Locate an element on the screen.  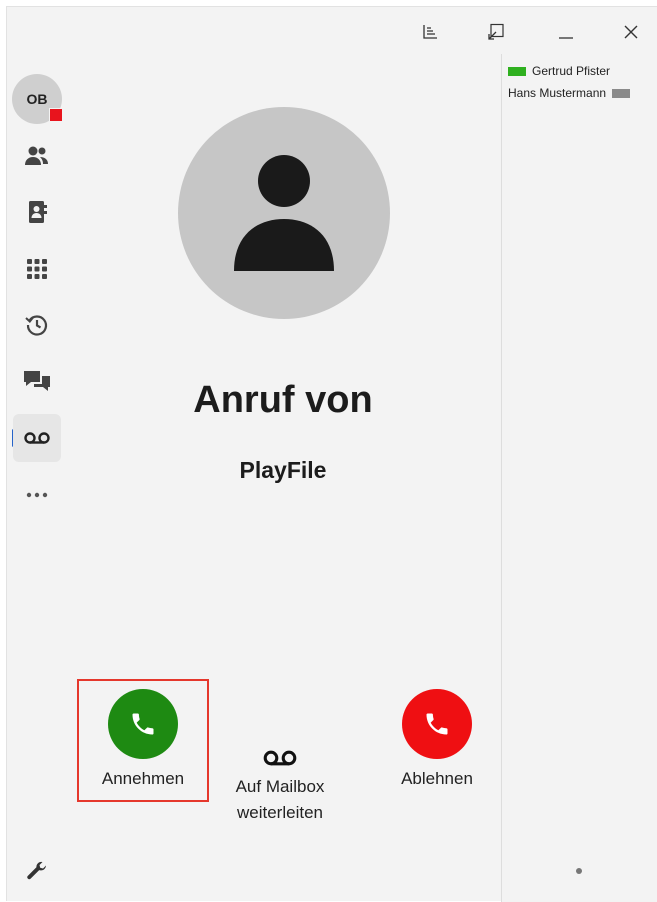
accept-call-label: Annehmen is located at coordinates (143, 778).